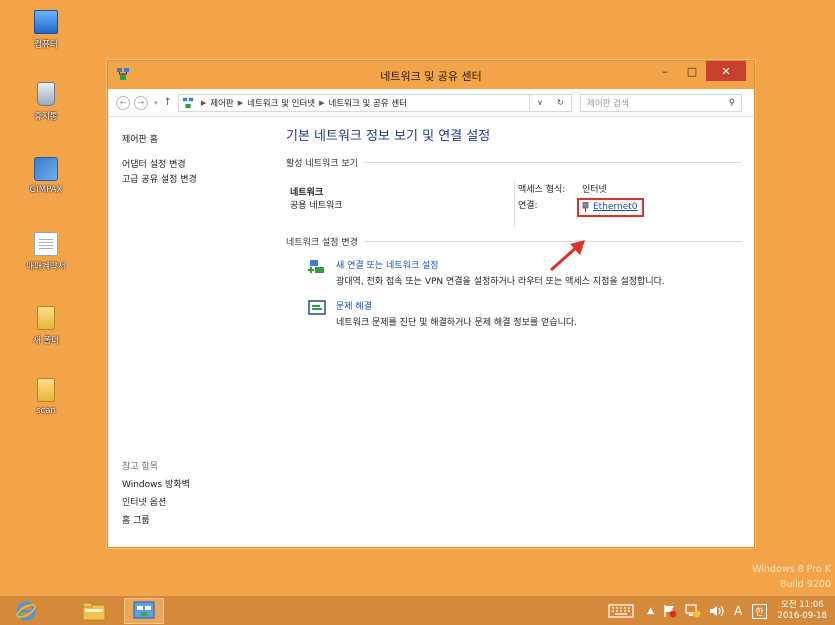 The width and height of the screenshot is (835, 625). I want to click on action-center-flag-icon, so click(670, 611).